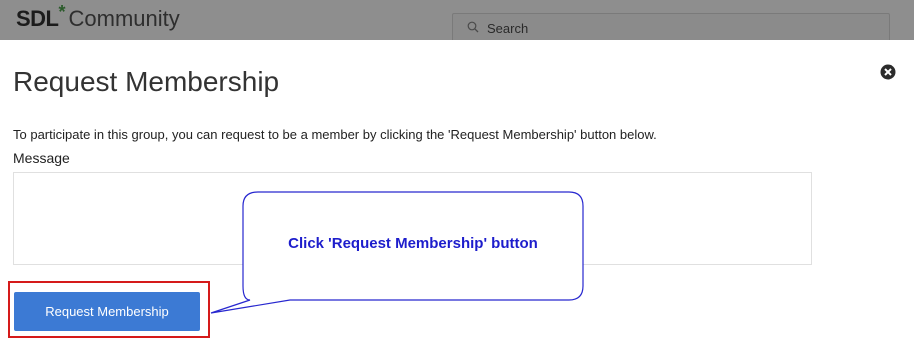 The height and width of the screenshot is (354, 914). I want to click on logo-brand: SDL, so click(37, 18).